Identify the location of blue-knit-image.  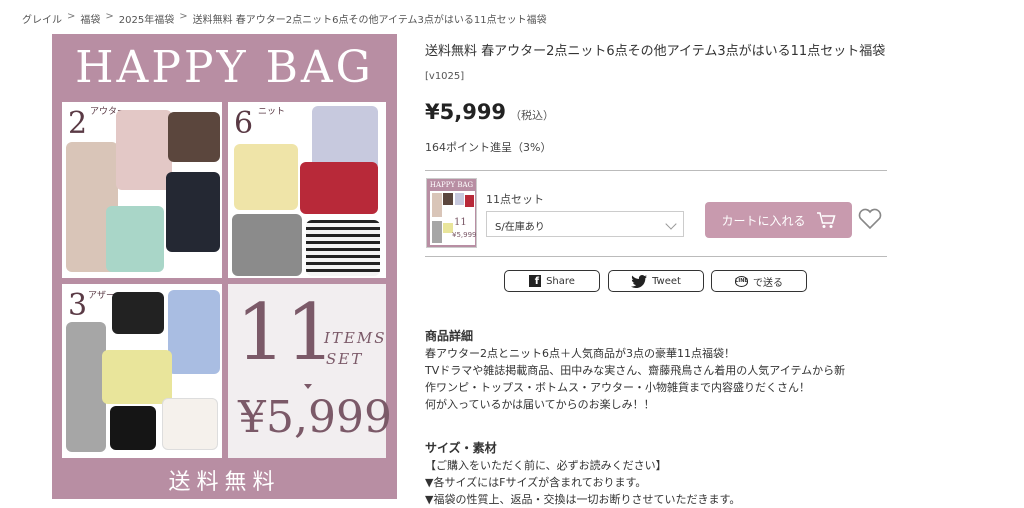
(345, 138).